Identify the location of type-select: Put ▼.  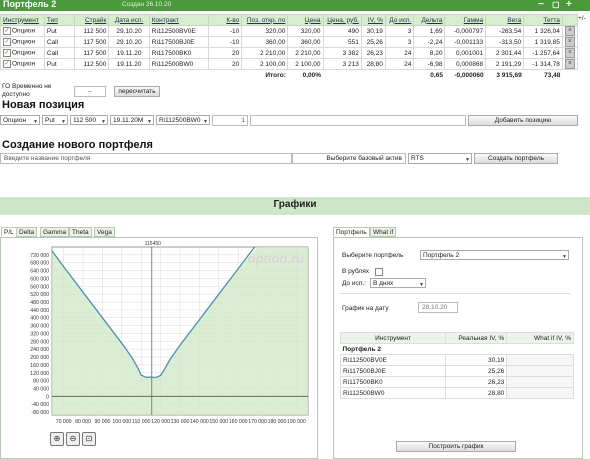
(55, 120).